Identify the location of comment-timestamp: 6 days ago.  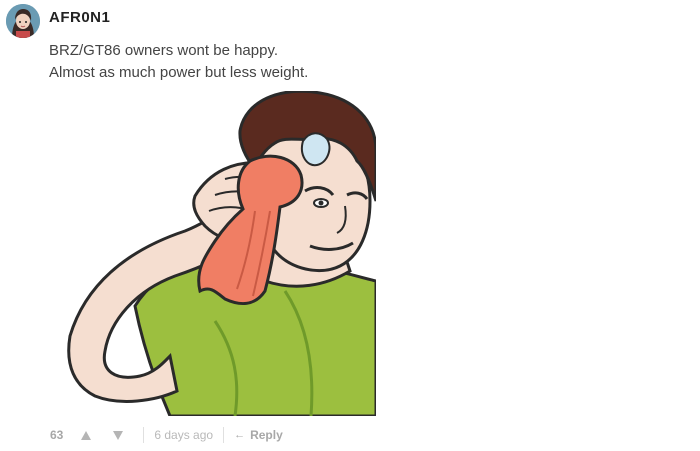
(183, 435).